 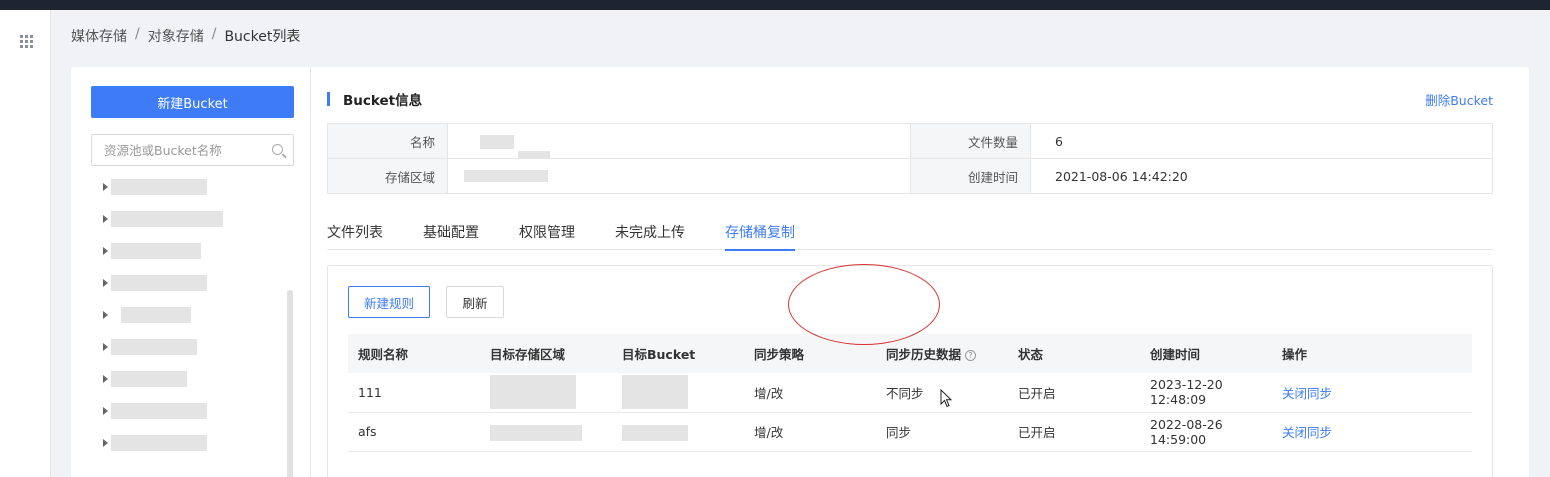 I want to click on rule-name-cell: 111, so click(x=414, y=393).